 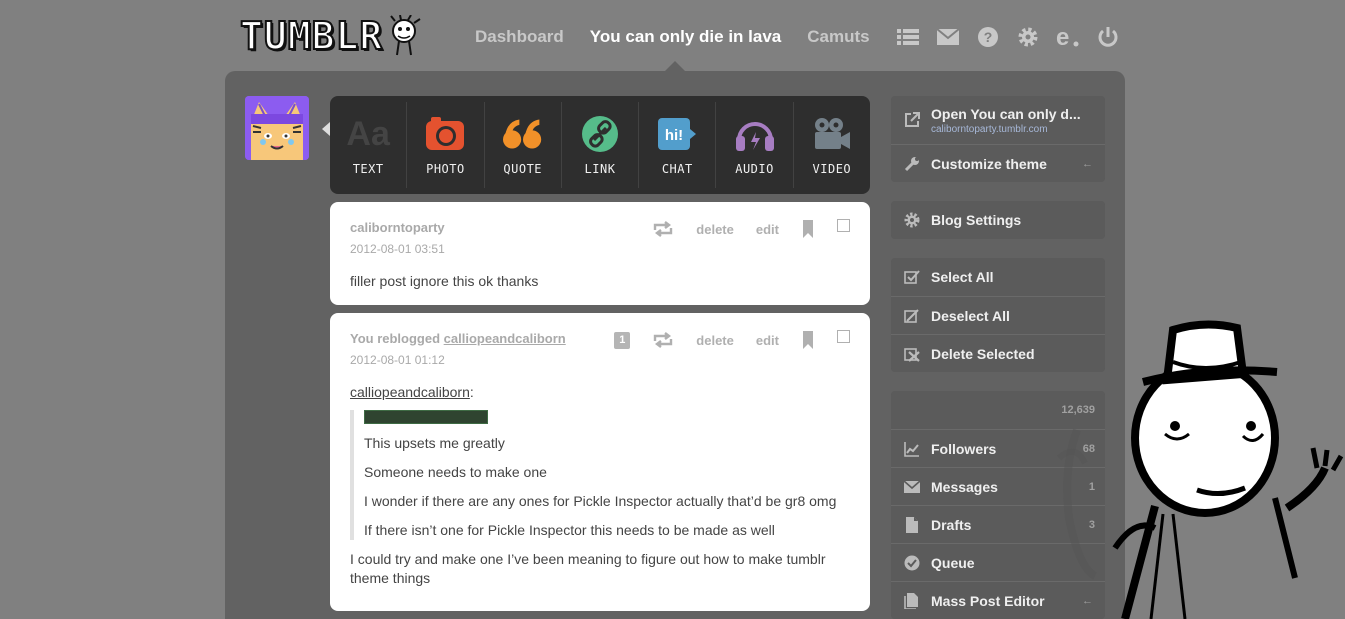 I want to click on mass-post-editor-label: Mass Post Editor, so click(x=988, y=600).